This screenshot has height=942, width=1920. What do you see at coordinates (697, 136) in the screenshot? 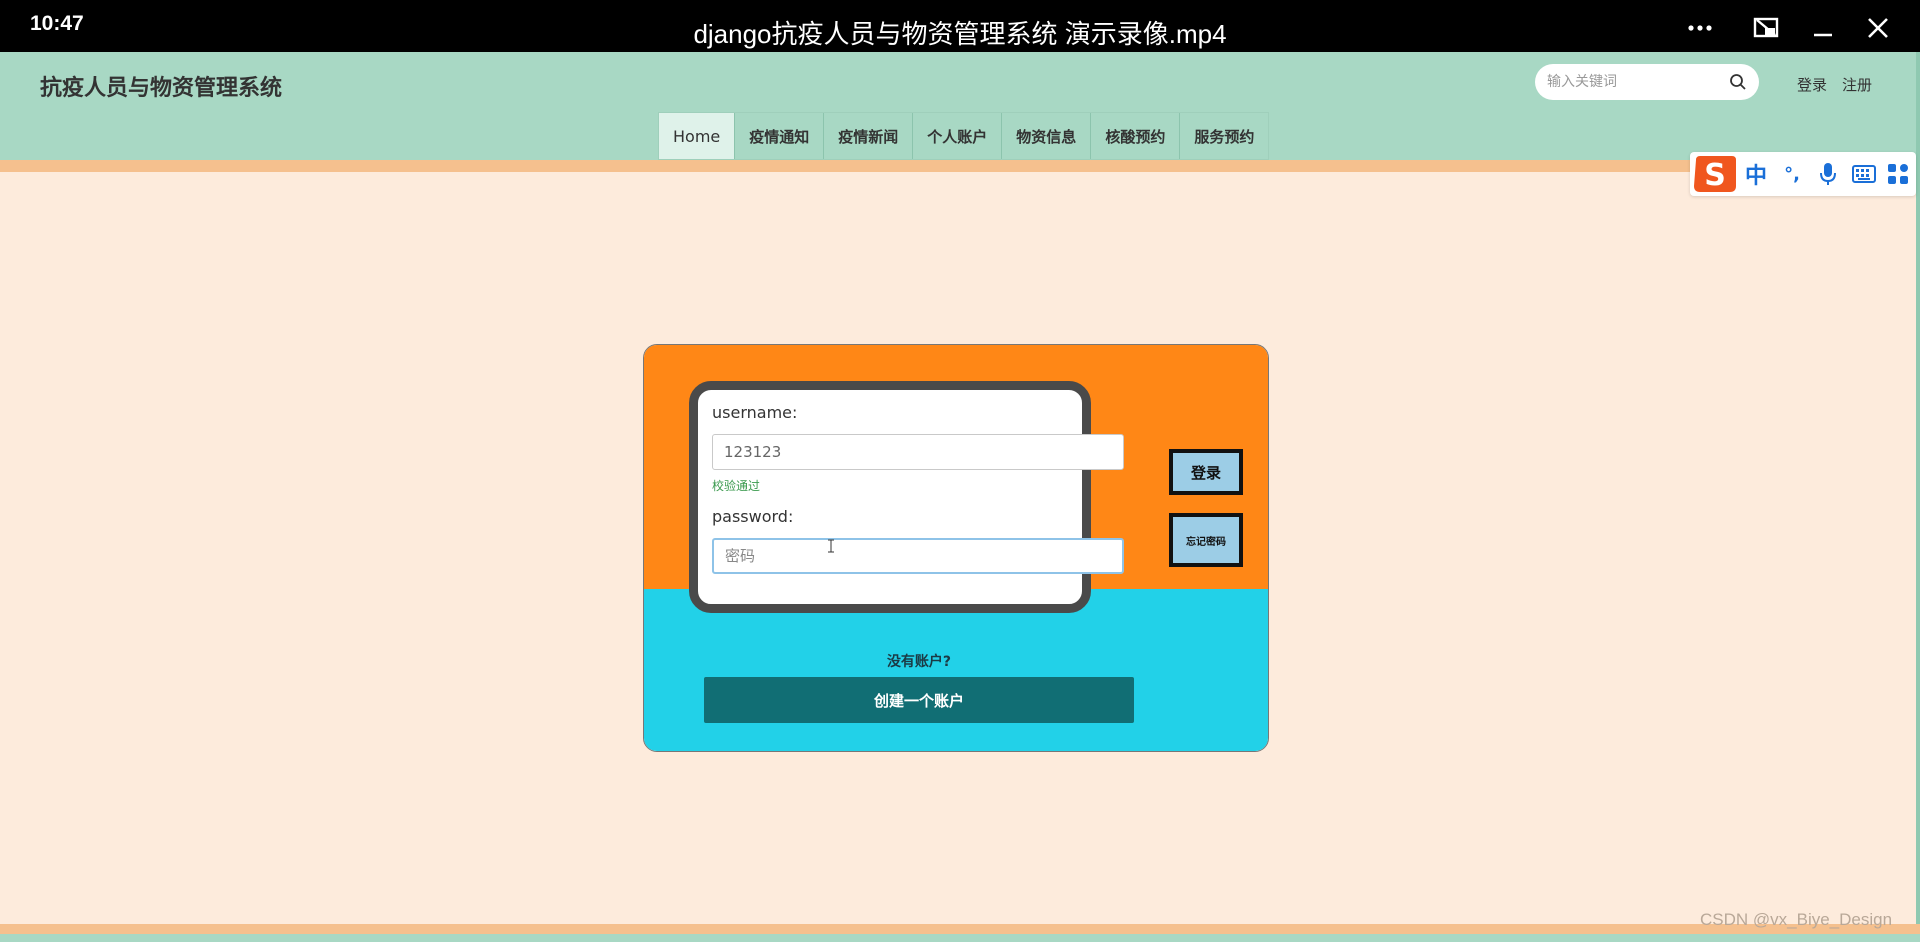
I see `nav-home: Home` at bounding box center [697, 136].